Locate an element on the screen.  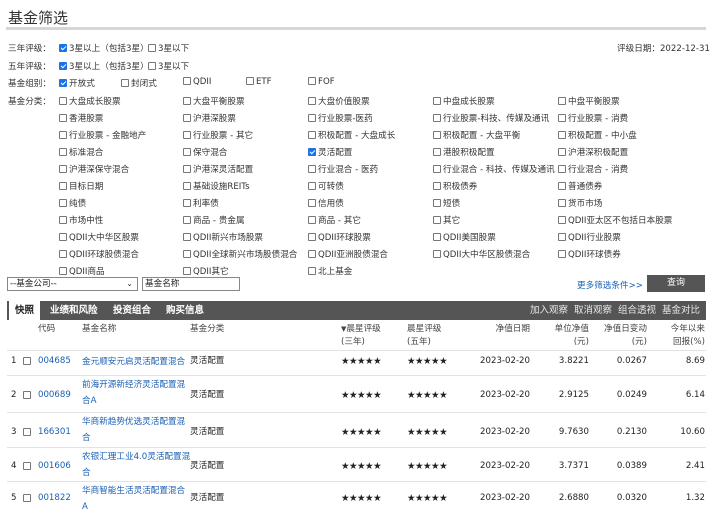
category-option-checkbox: 积极配置 - 大盘成长 is located at coordinates (351, 135).